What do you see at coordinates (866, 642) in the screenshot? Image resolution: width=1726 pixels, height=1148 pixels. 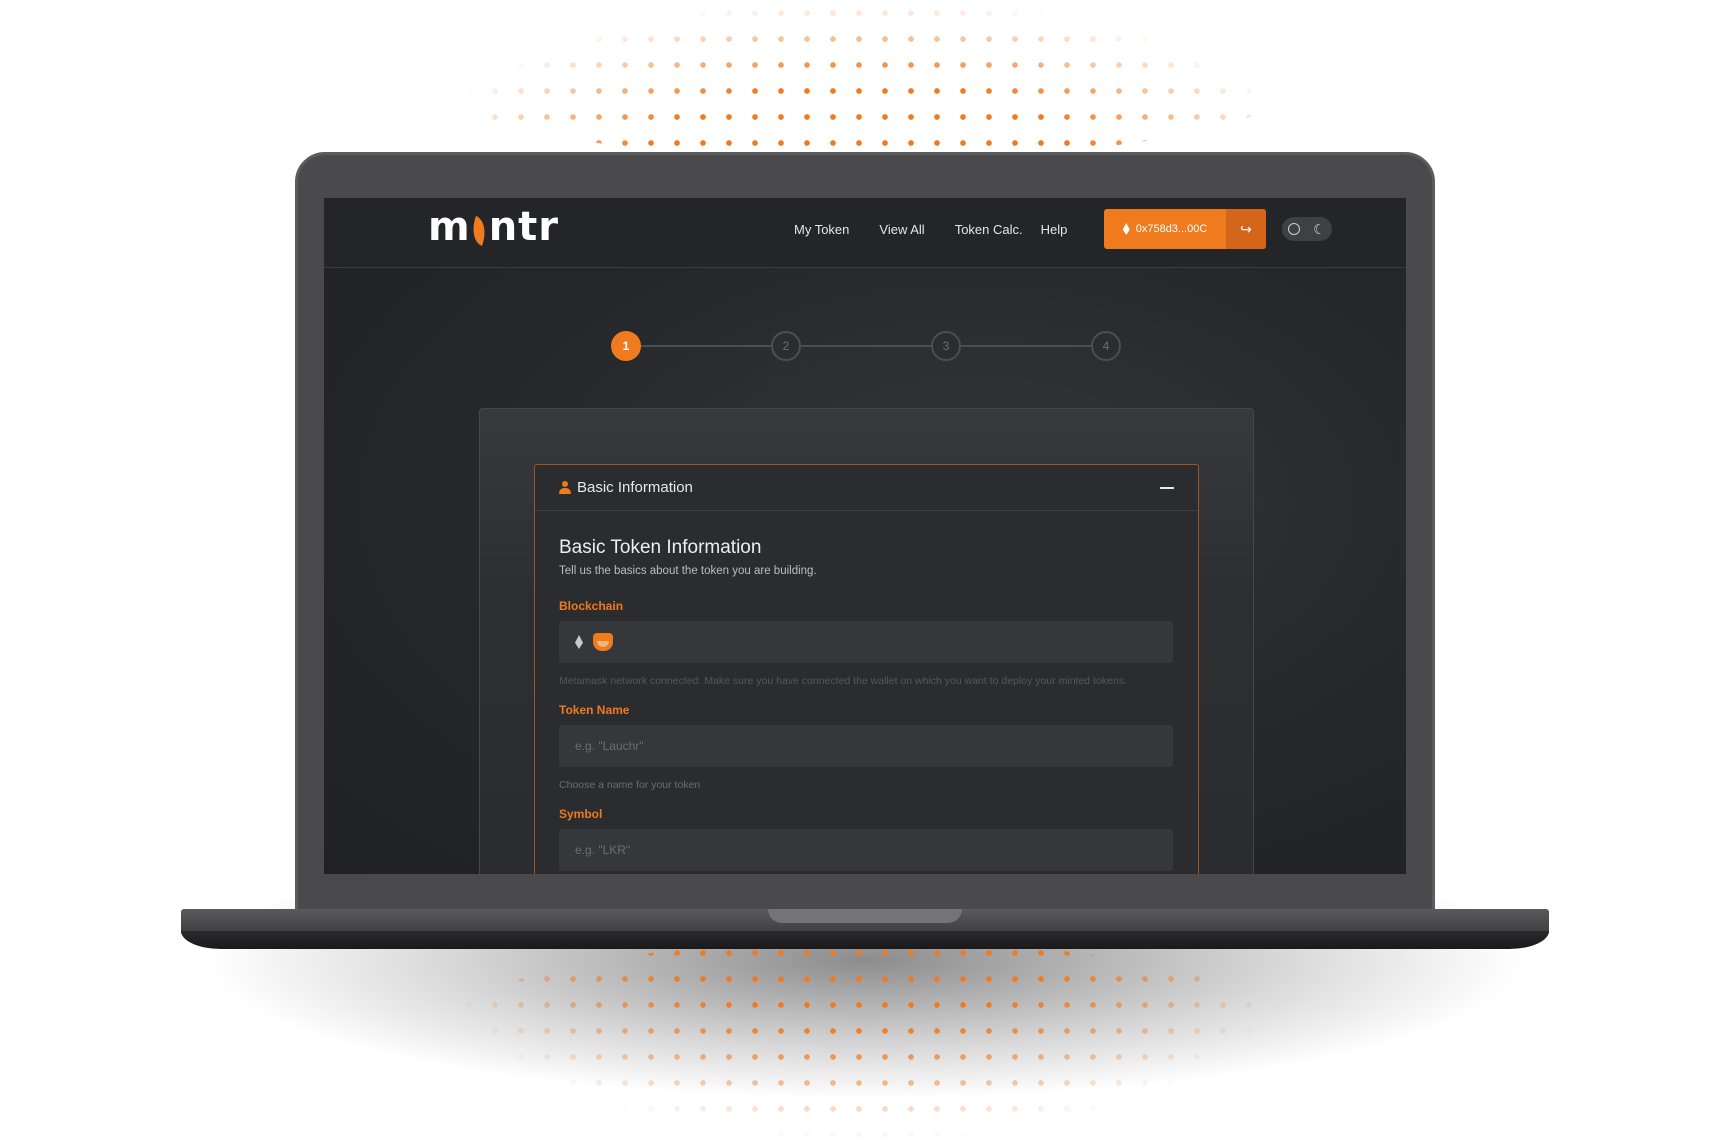 I see `blockchain-select` at bounding box center [866, 642].